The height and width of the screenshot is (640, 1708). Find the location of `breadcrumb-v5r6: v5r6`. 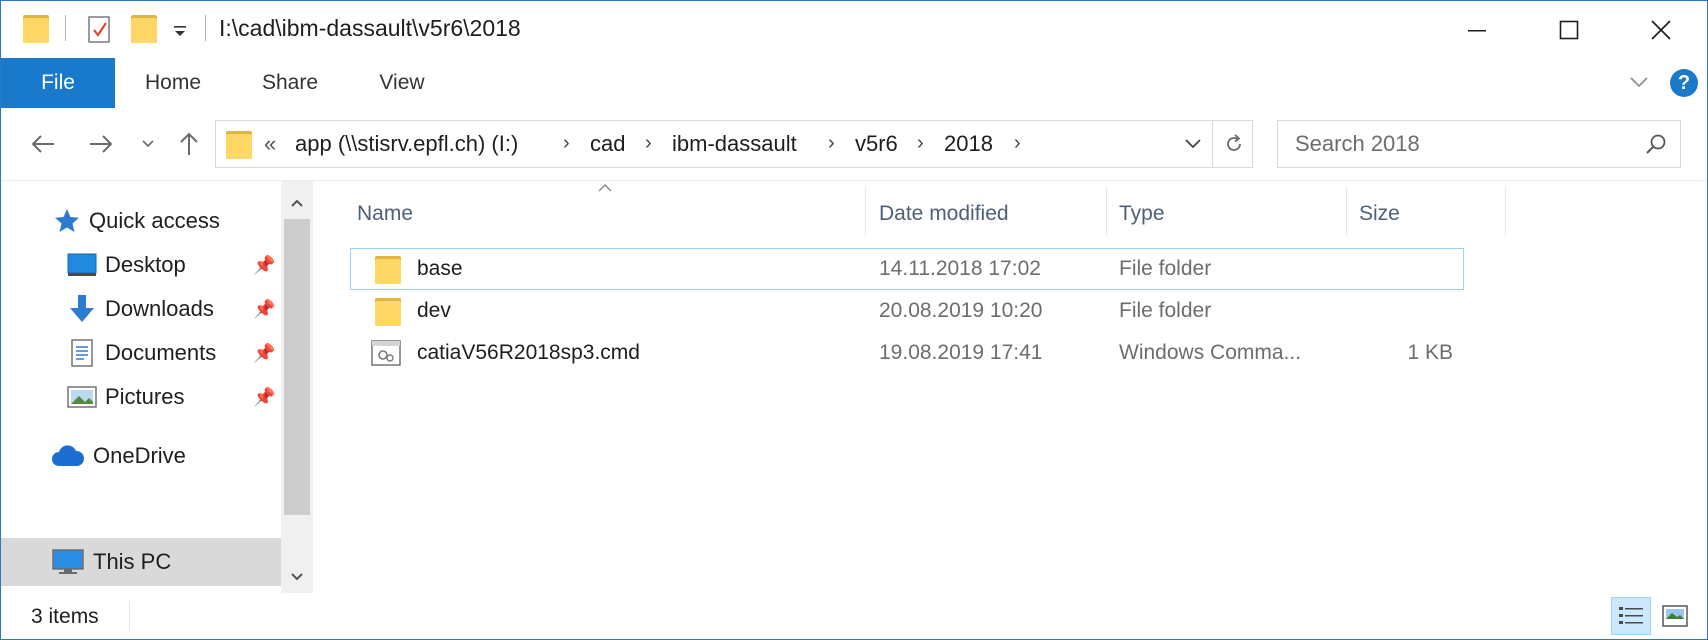

breadcrumb-v5r6: v5r6 is located at coordinates (876, 144).